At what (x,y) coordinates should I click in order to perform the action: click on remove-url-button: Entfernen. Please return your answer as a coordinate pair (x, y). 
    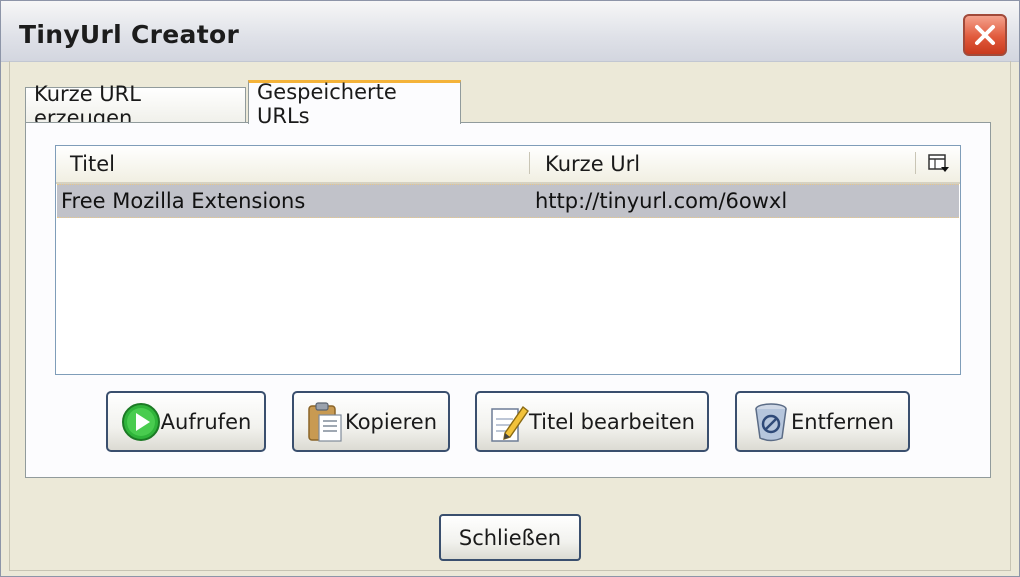
    Looking at the image, I should click on (822, 421).